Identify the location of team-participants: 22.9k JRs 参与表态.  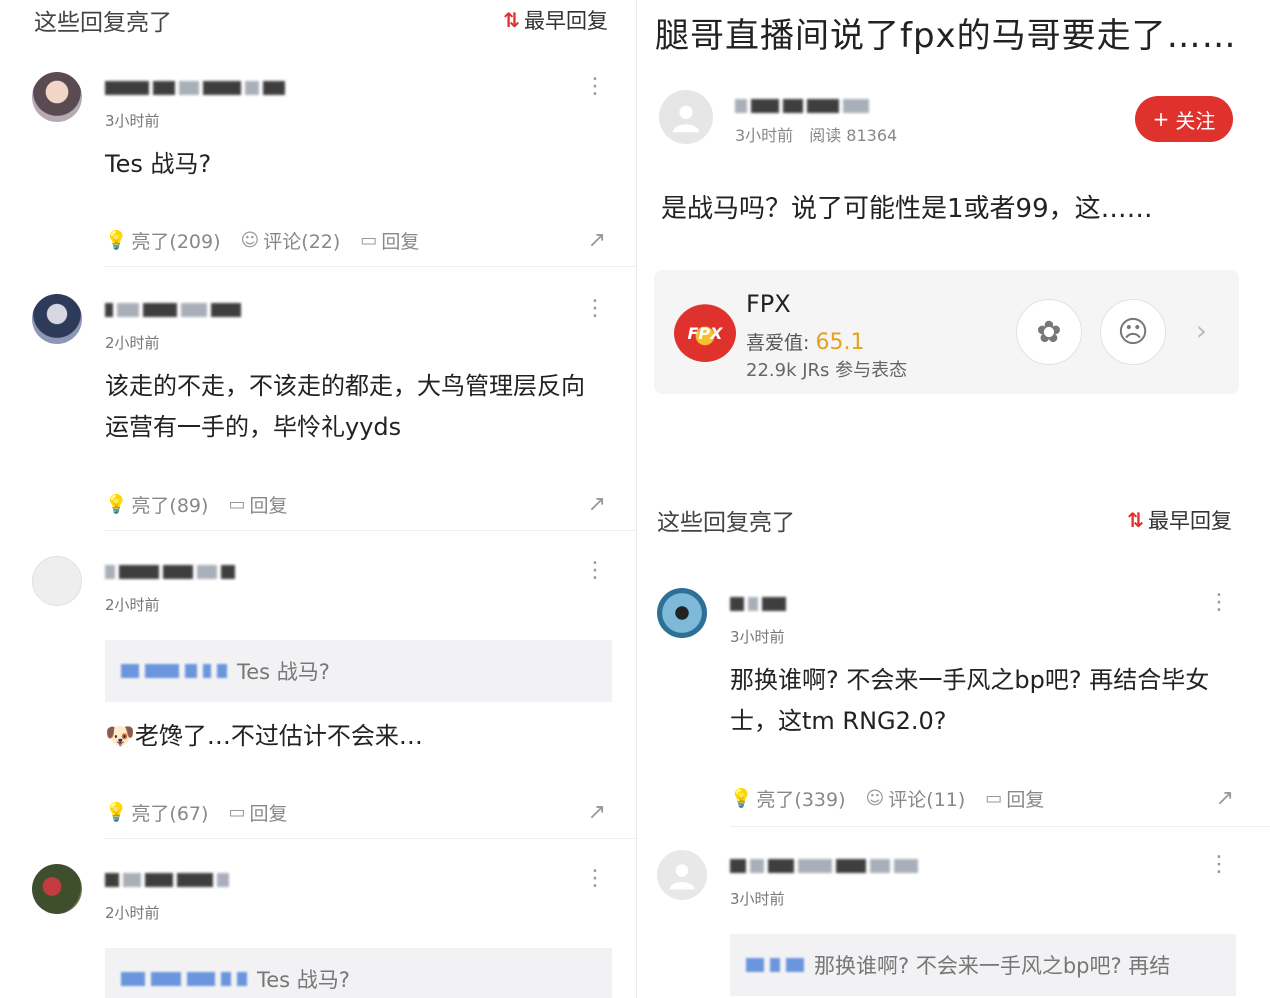
(827, 370).